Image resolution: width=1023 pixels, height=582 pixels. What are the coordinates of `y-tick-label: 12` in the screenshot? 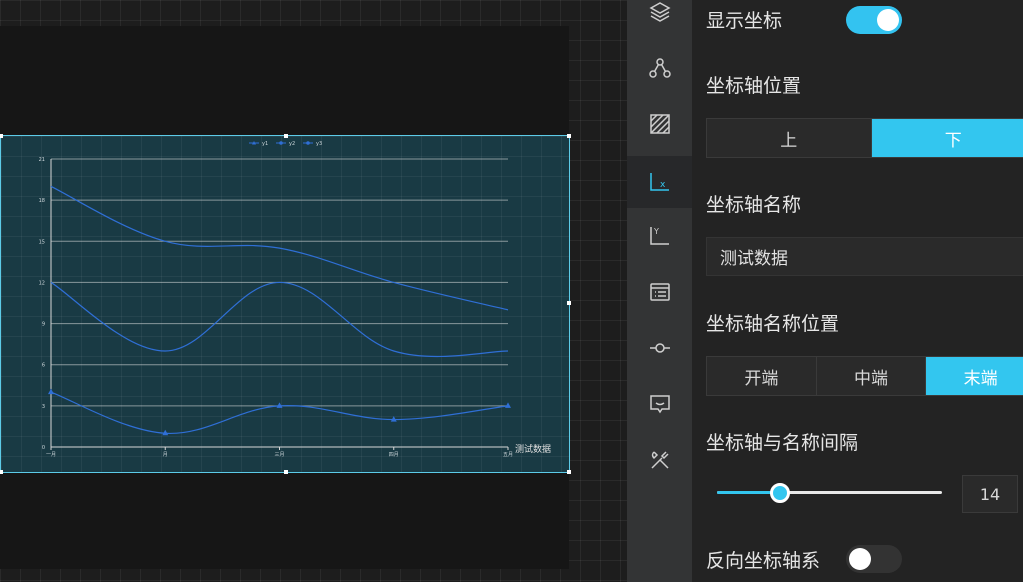 It's located at (42, 283).